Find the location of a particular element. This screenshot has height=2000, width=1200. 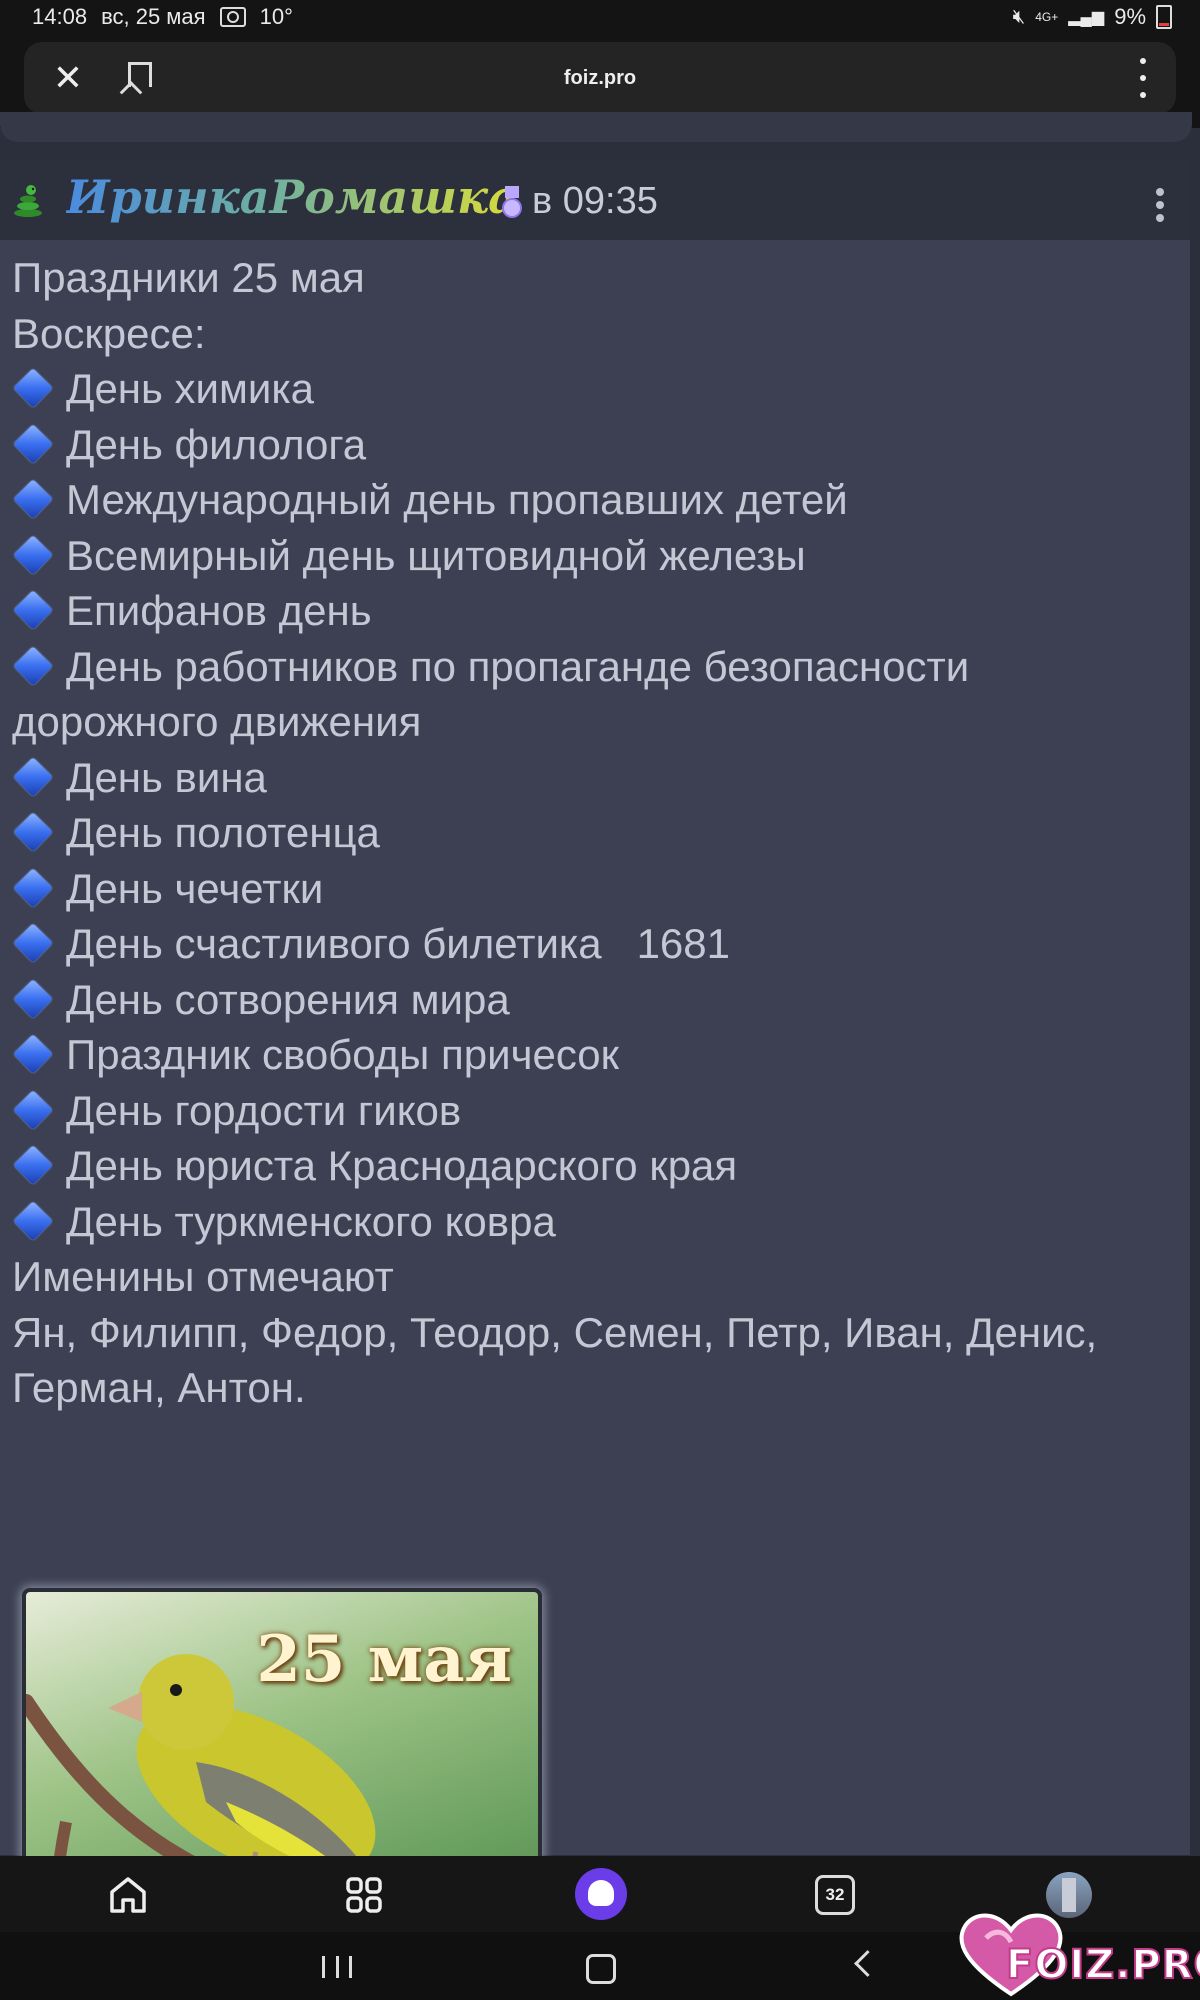

tabs-count: 32 is located at coordinates (835, 1895).